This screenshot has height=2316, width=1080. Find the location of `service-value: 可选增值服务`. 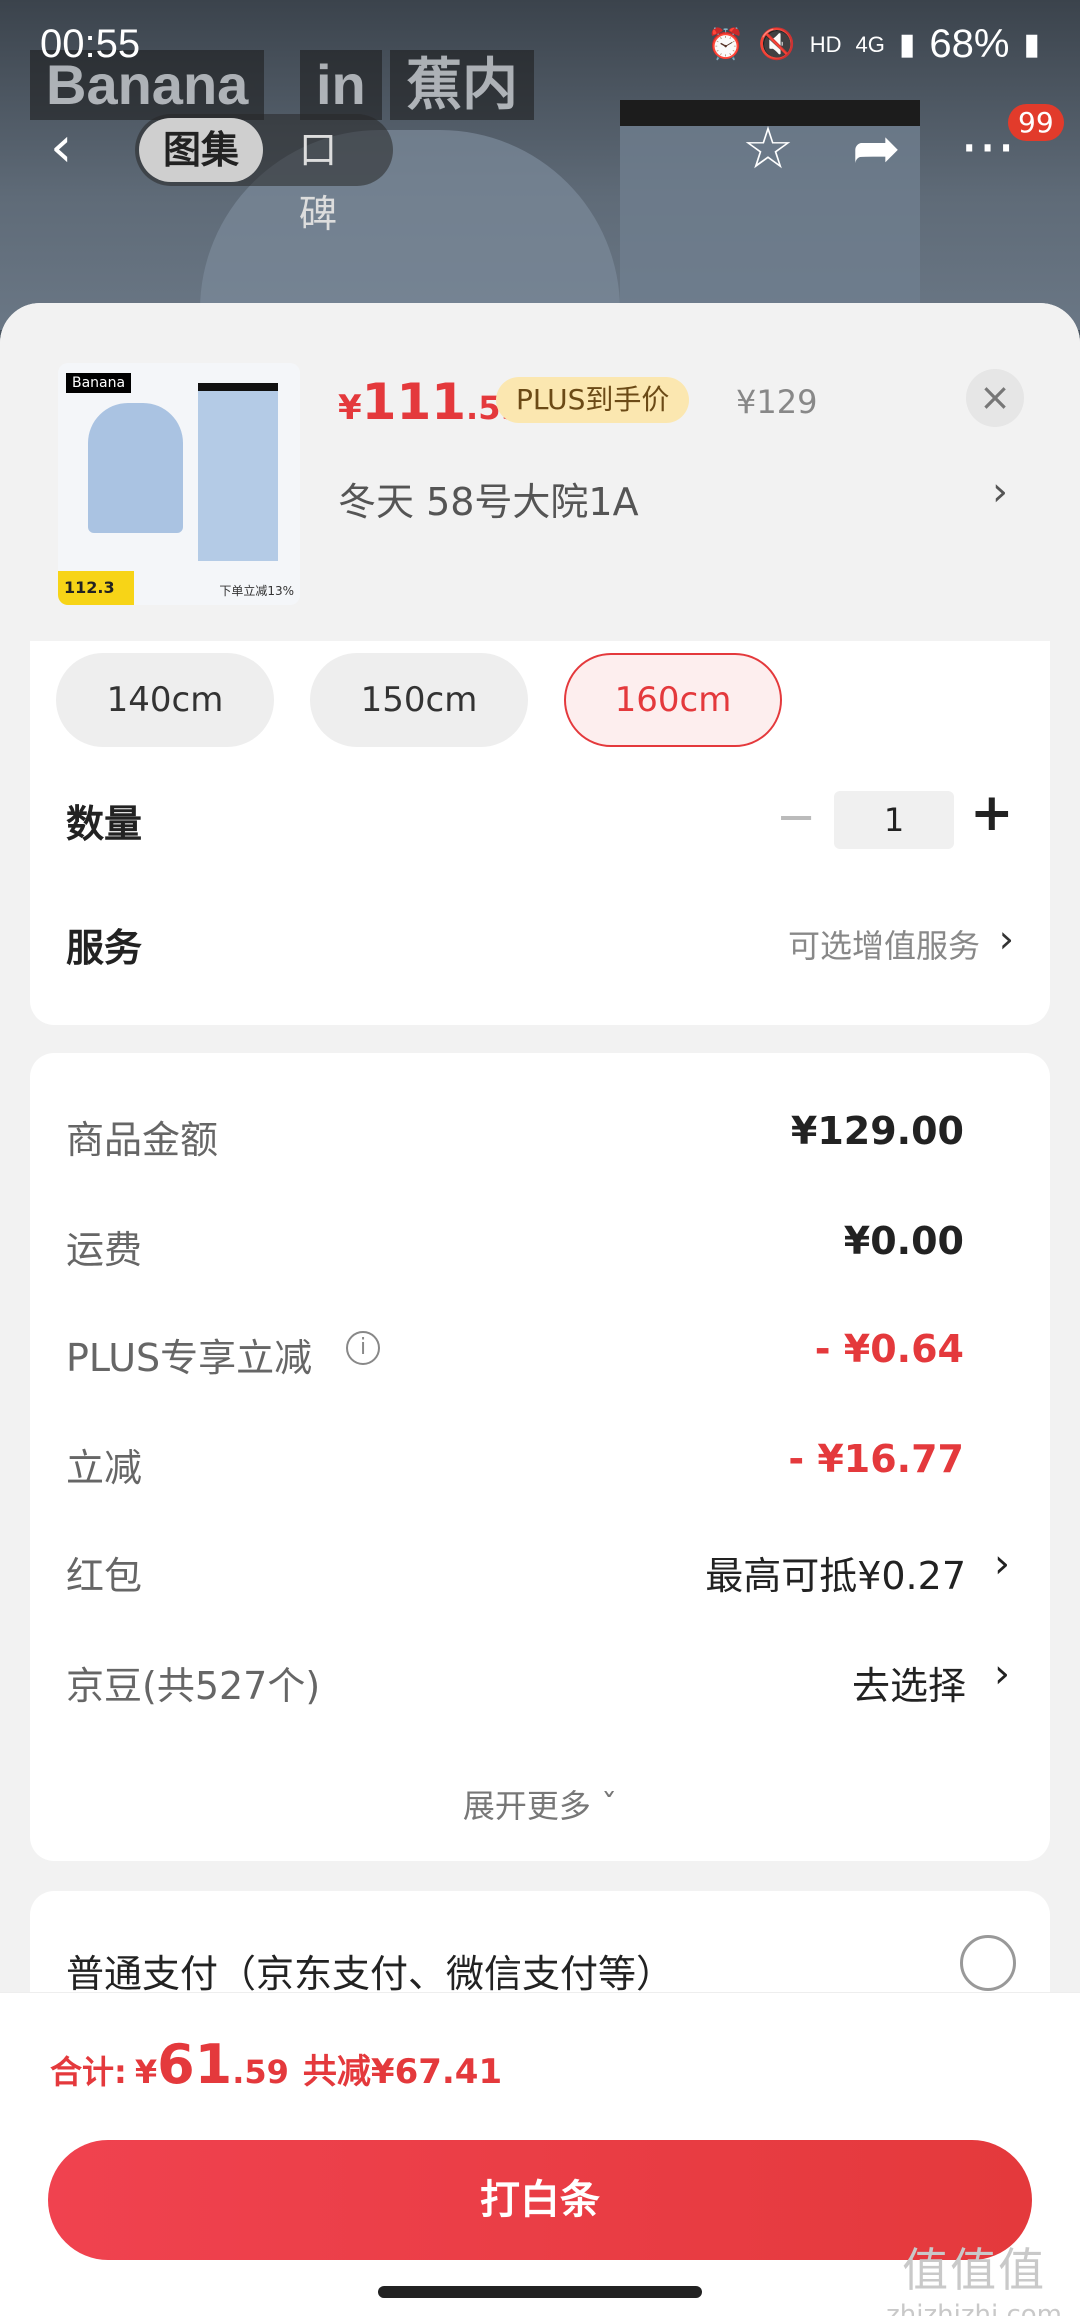

service-value: 可选增值服务 is located at coordinates (884, 944).